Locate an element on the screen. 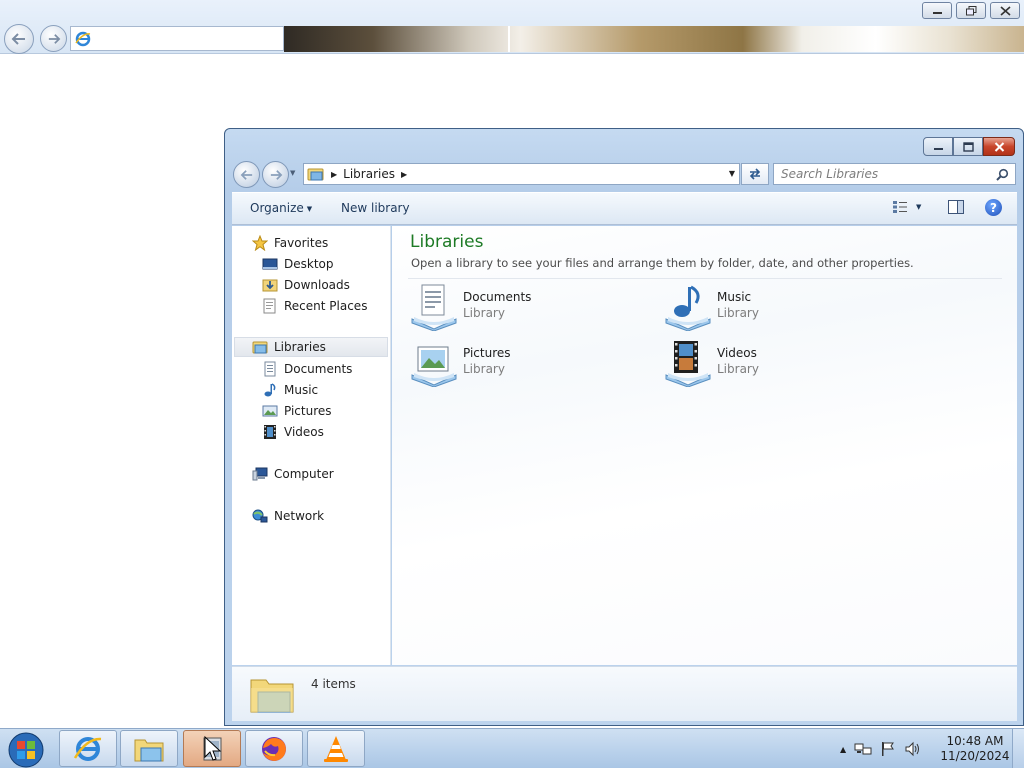 The width and height of the screenshot is (1024, 768). taskbar-windows-explorer is located at coordinates (149, 748).